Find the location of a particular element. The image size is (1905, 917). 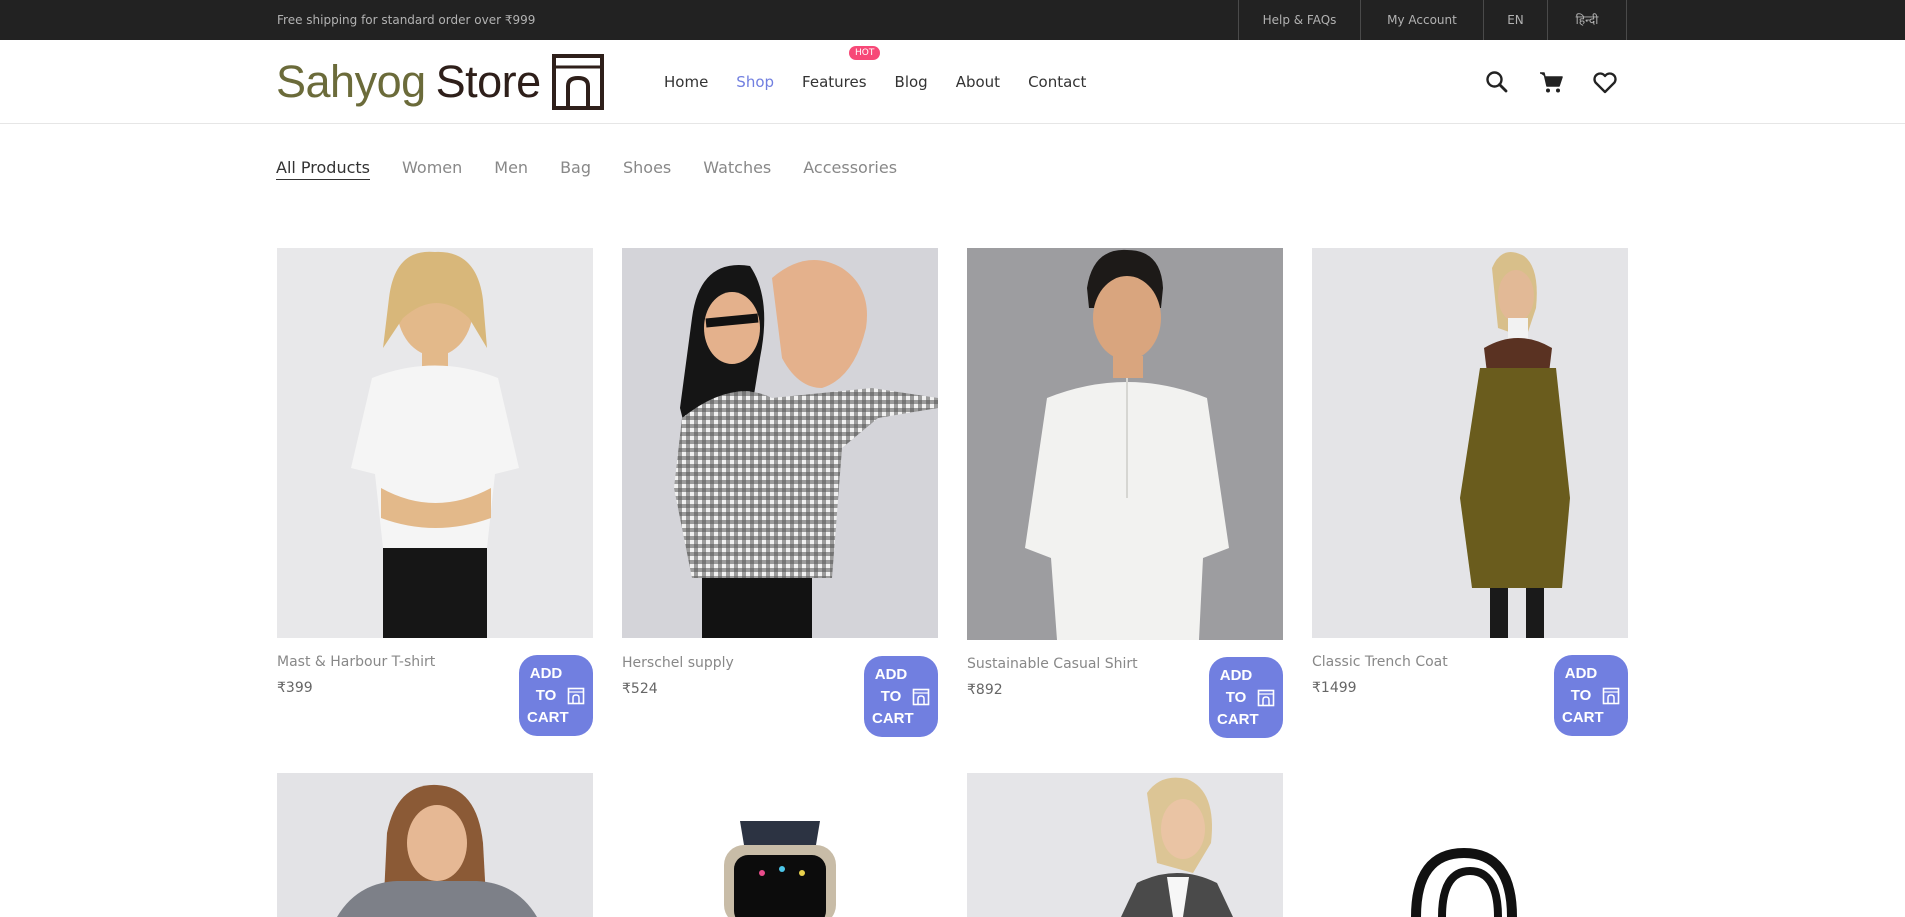

product-name: Herschel supply is located at coordinates (678, 663).